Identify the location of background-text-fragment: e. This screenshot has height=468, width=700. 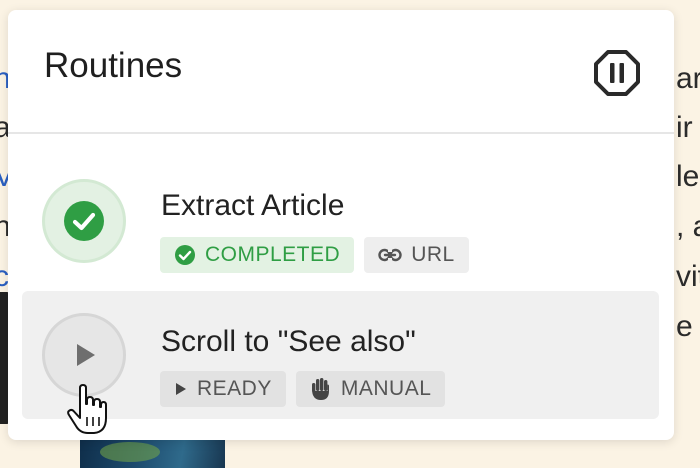
(684, 326).